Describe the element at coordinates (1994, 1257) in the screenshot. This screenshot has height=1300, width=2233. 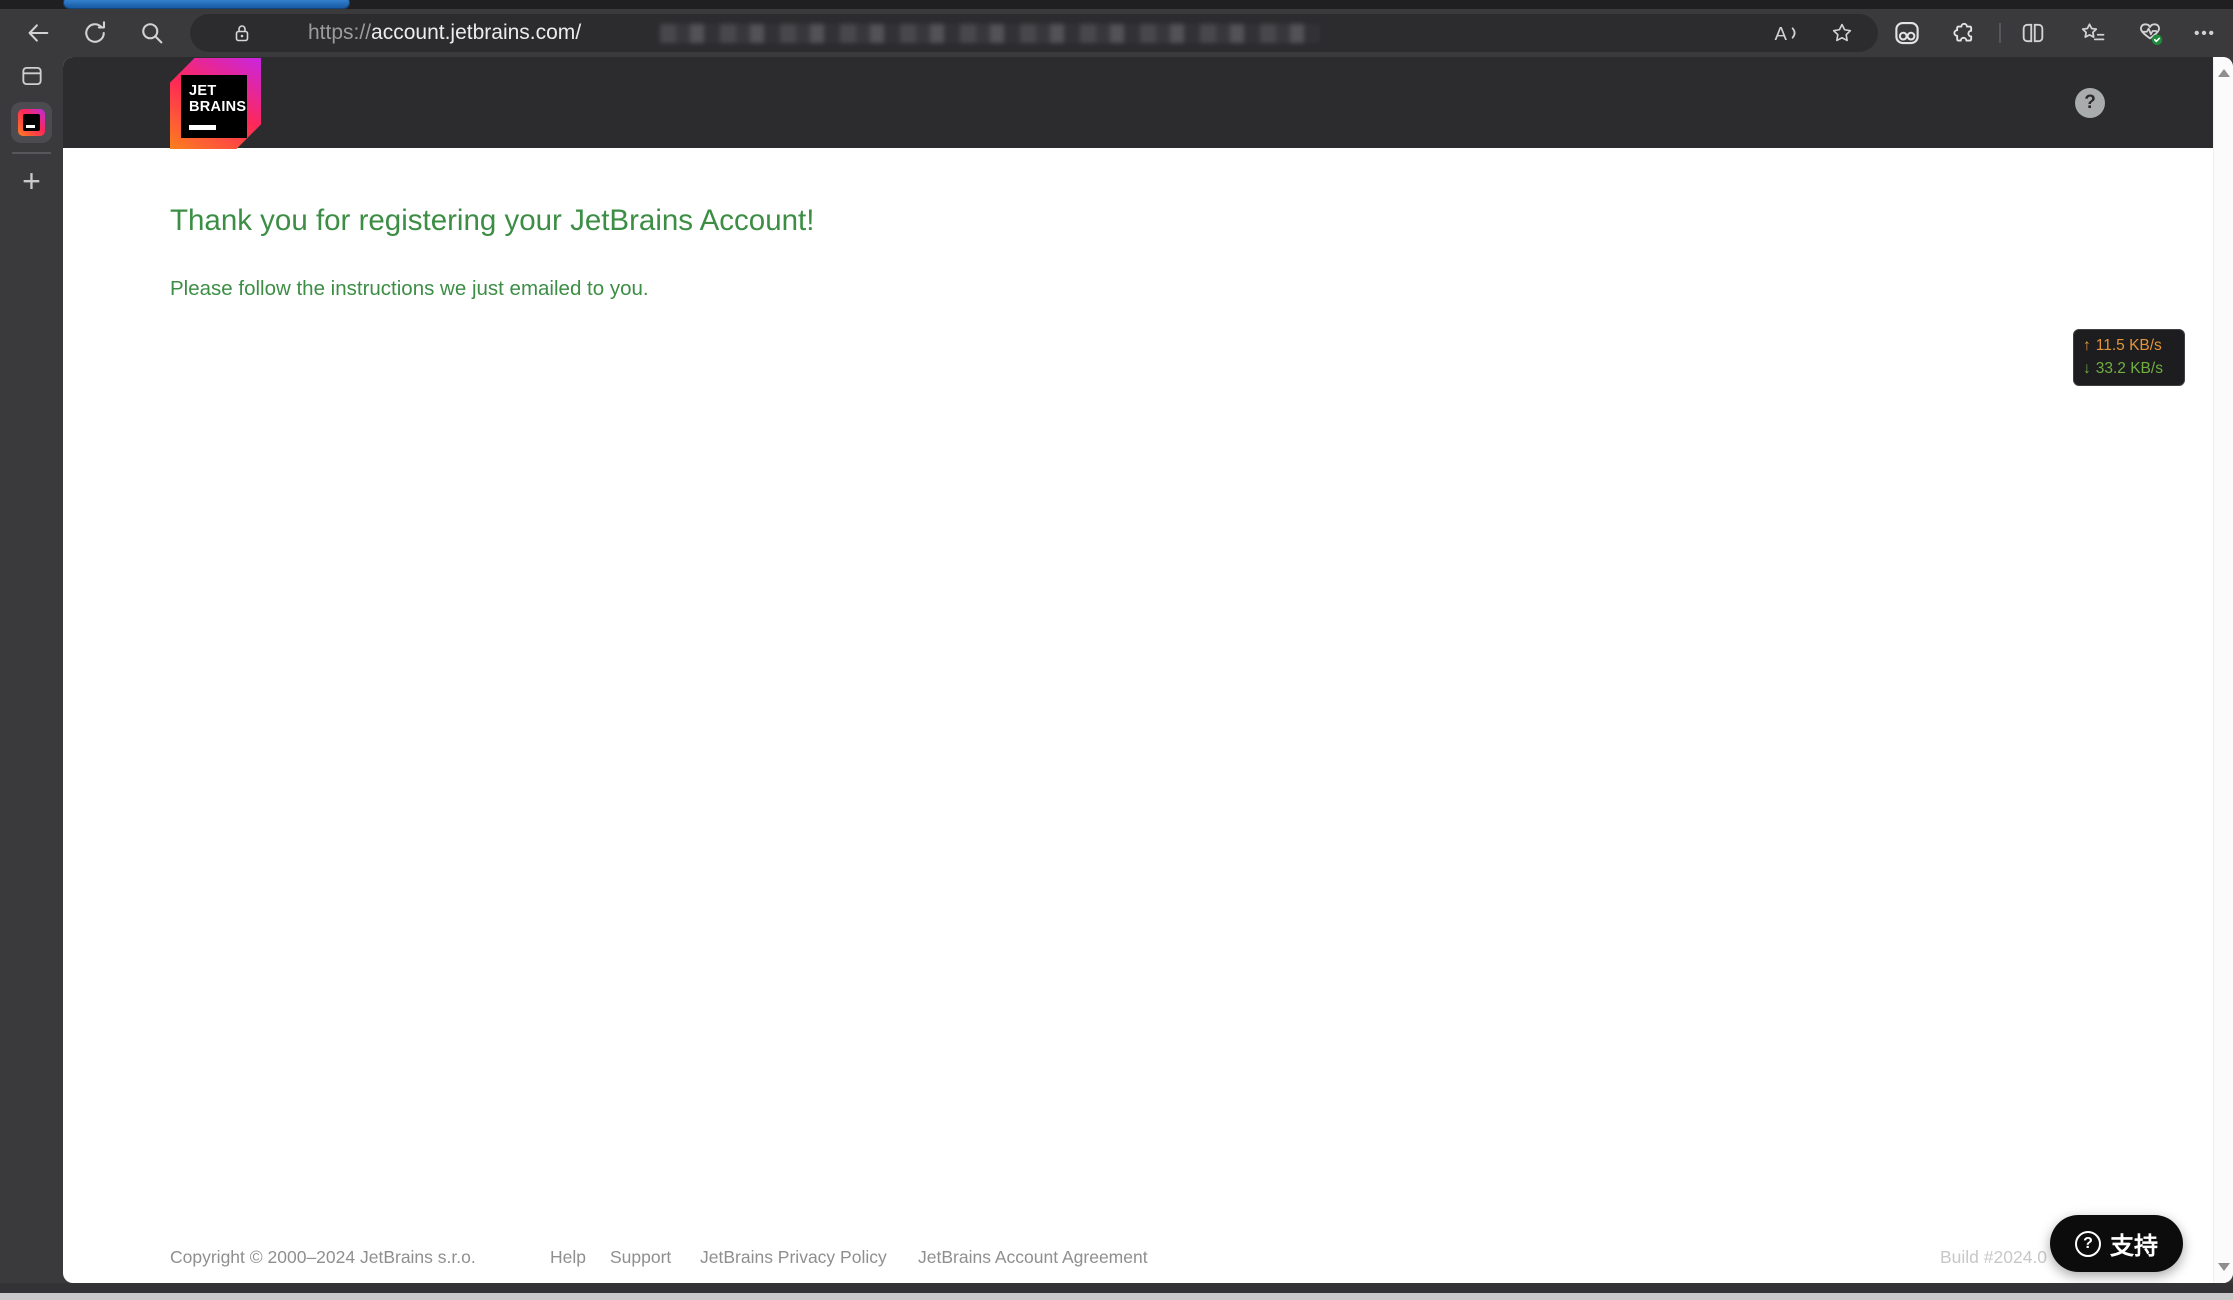
I see `footer-build-number: Build #2024.0` at that location.